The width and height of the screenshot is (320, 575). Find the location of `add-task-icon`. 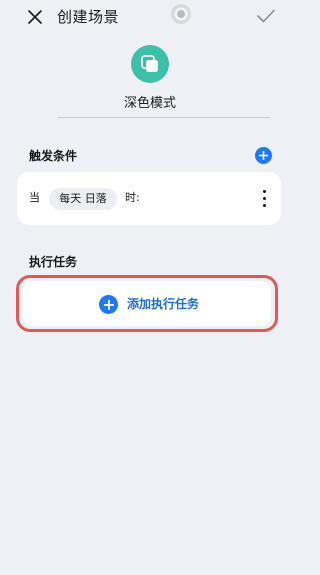

add-task-icon is located at coordinates (108, 304).